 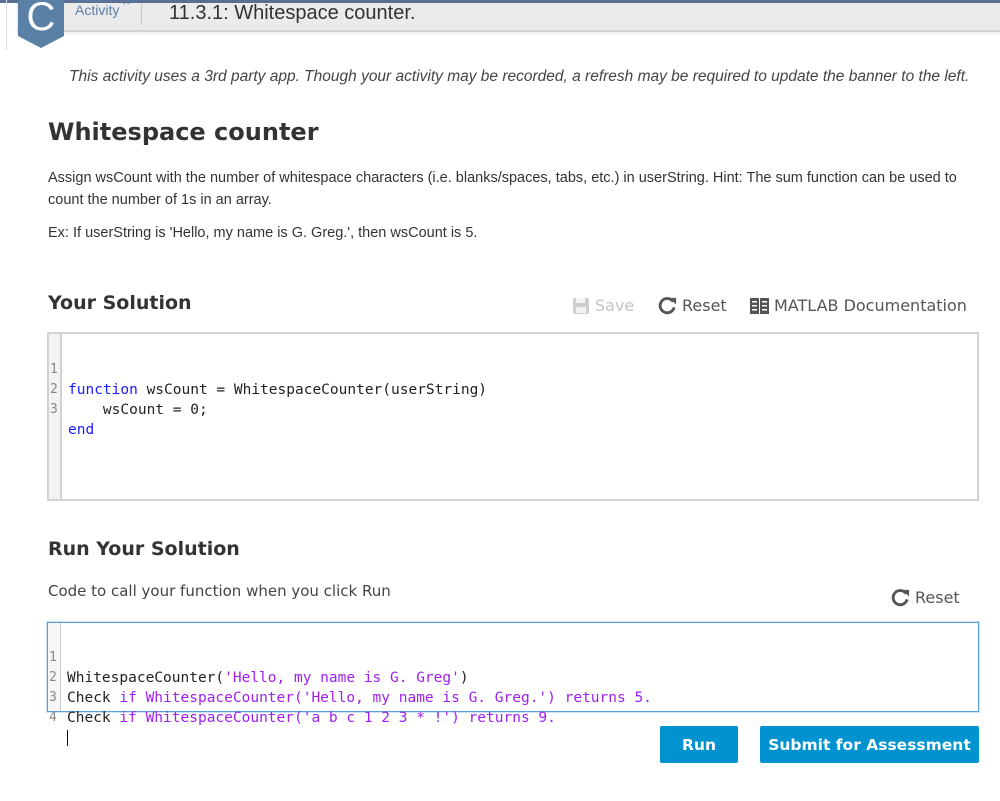 What do you see at coordinates (581, 305) in the screenshot?
I see `floppy-disk-icon` at bounding box center [581, 305].